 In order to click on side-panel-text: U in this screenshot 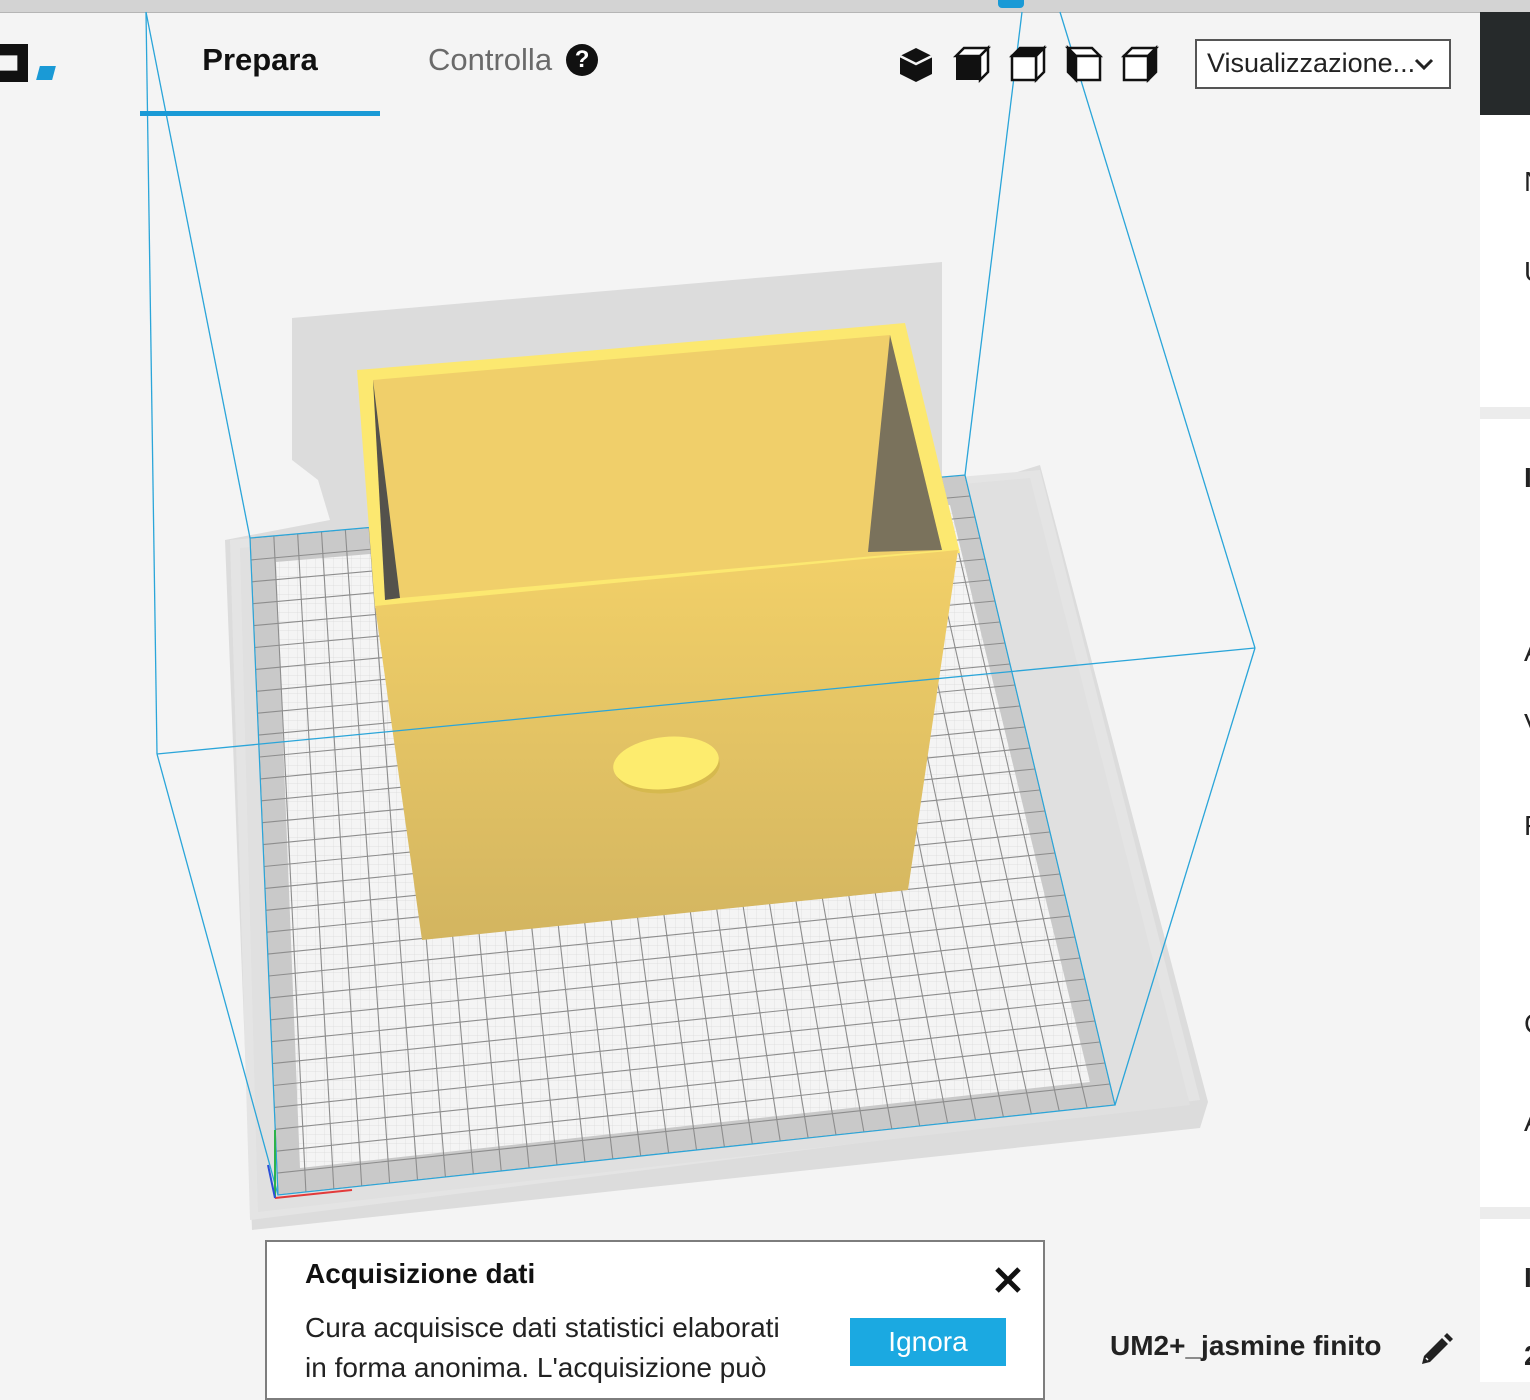, I will do `click(1527, 272)`.